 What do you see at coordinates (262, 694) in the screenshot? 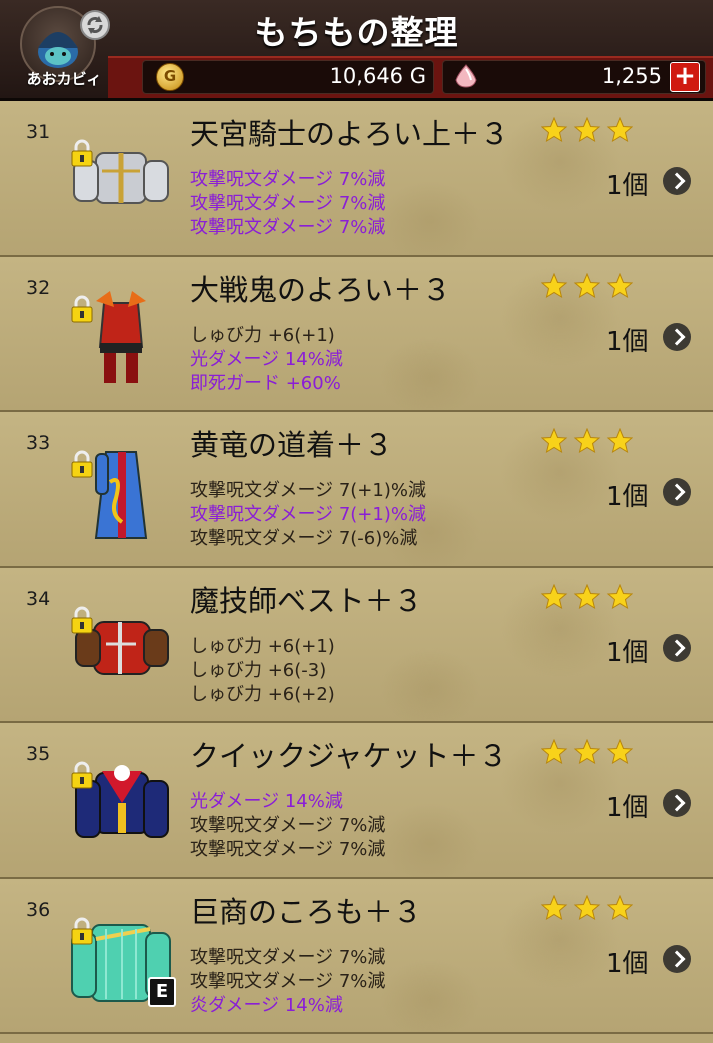
I see `item-stat: しゅび力 +6(+2)` at bounding box center [262, 694].